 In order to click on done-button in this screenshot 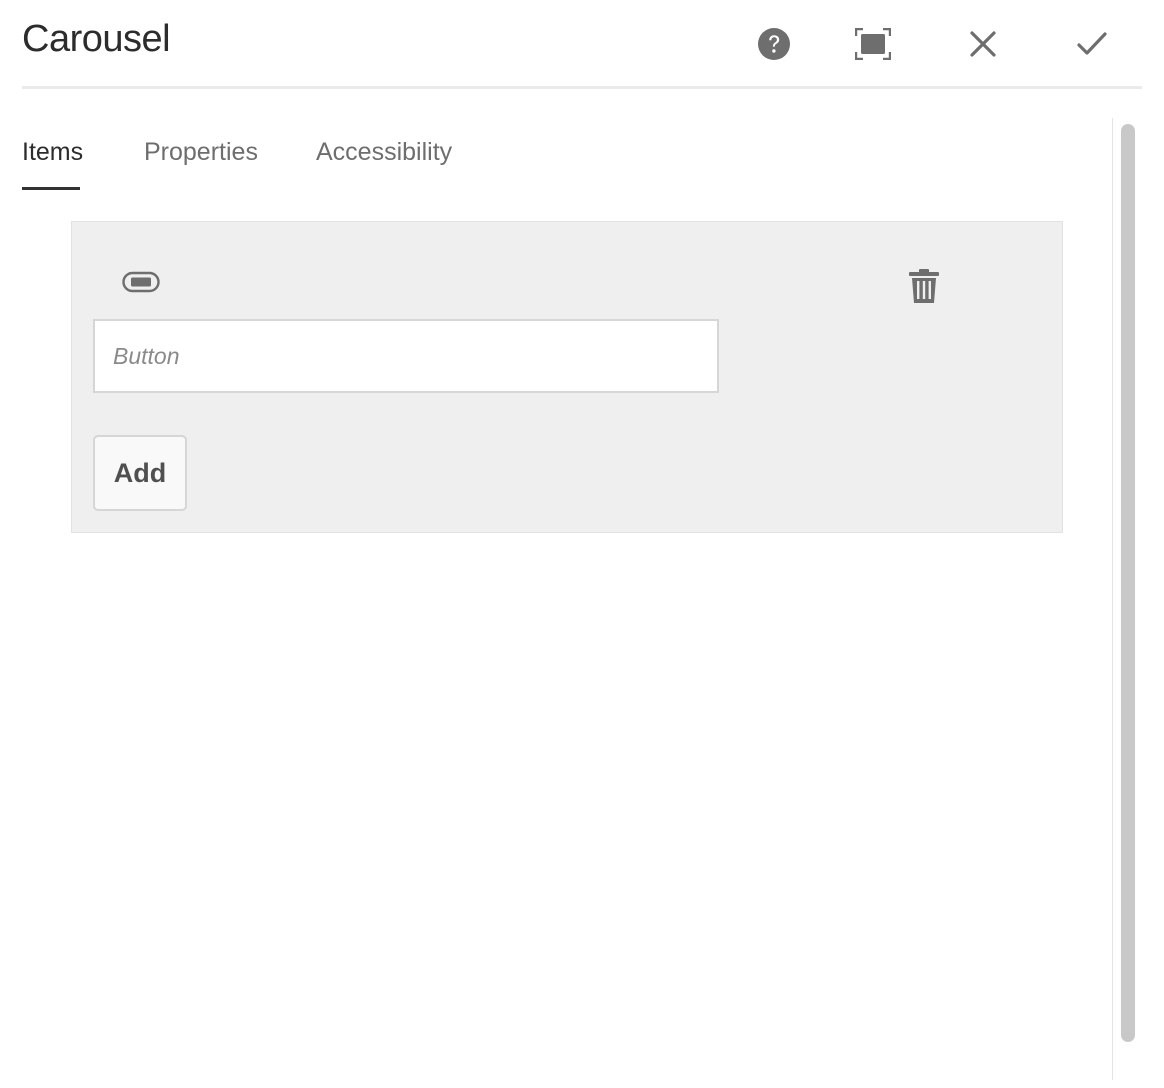, I will do `click(1092, 44)`.